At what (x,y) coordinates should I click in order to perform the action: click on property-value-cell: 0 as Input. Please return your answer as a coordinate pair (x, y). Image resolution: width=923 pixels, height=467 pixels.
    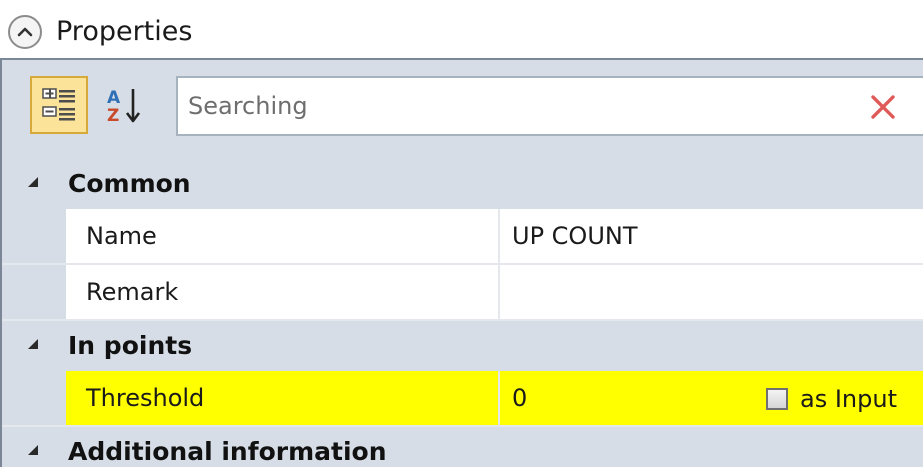
    Looking at the image, I should click on (711, 398).